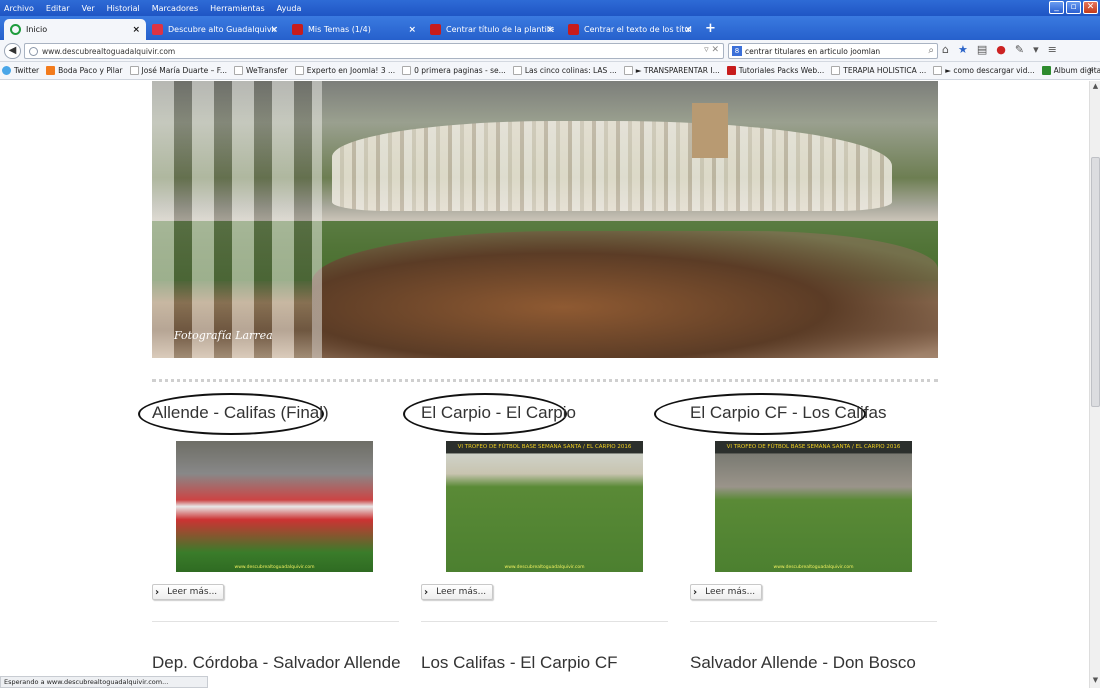 This screenshot has height=688, width=1100. Describe the element at coordinates (51, 70) in the screenshot. I see `blogger-icon` at that location.